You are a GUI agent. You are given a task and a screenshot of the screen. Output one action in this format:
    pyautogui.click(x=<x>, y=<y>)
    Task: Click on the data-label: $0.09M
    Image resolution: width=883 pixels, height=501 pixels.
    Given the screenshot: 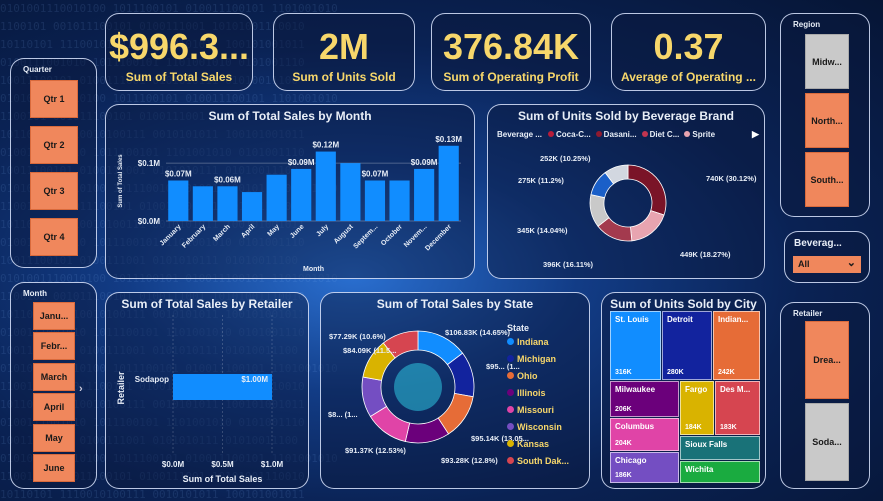 What is the action you would take?
    pyautogui.click(x=301, y=162)
    